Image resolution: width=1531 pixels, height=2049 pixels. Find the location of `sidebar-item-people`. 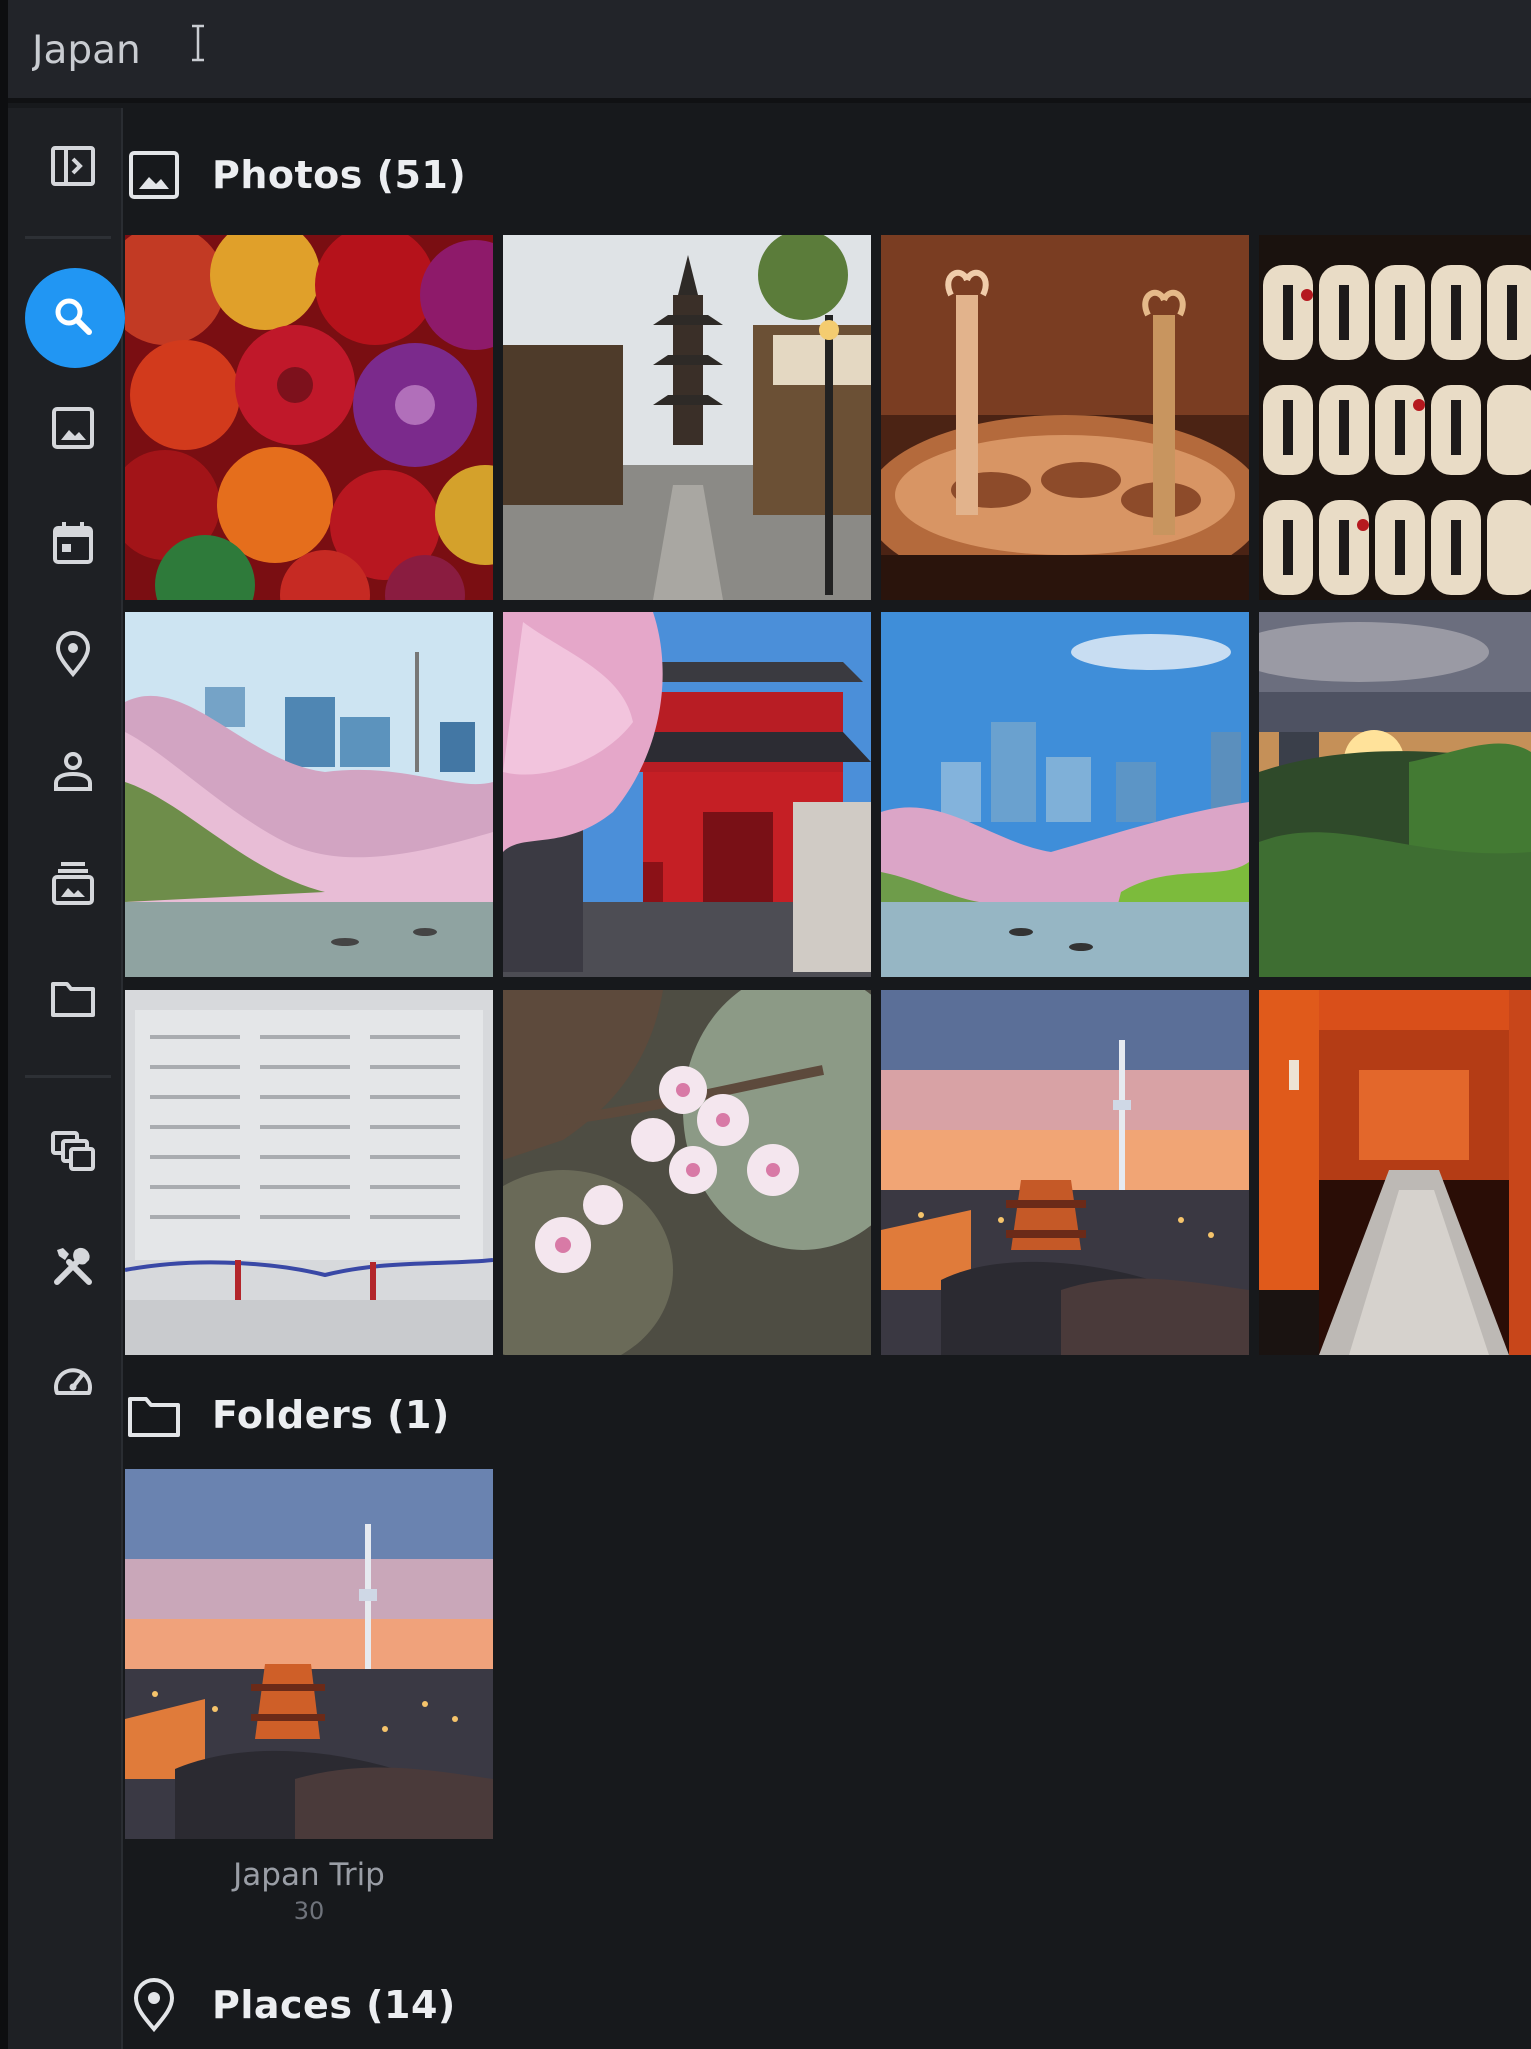

sidebar-item-people is located at coordinates (73, 771).